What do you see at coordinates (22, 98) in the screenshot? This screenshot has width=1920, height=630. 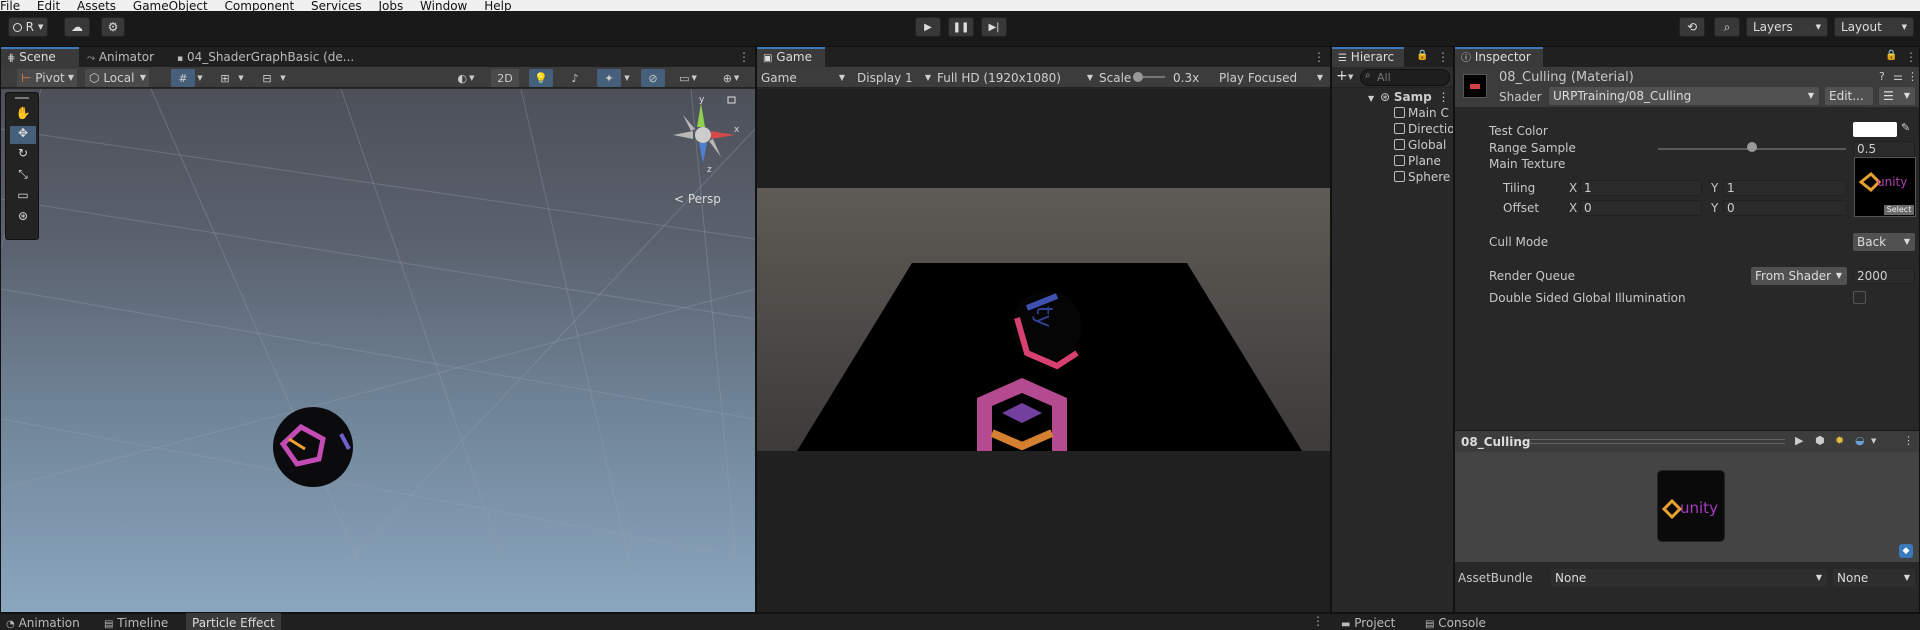 I see `drag-handle-icon` at bounding box center [22, 98].